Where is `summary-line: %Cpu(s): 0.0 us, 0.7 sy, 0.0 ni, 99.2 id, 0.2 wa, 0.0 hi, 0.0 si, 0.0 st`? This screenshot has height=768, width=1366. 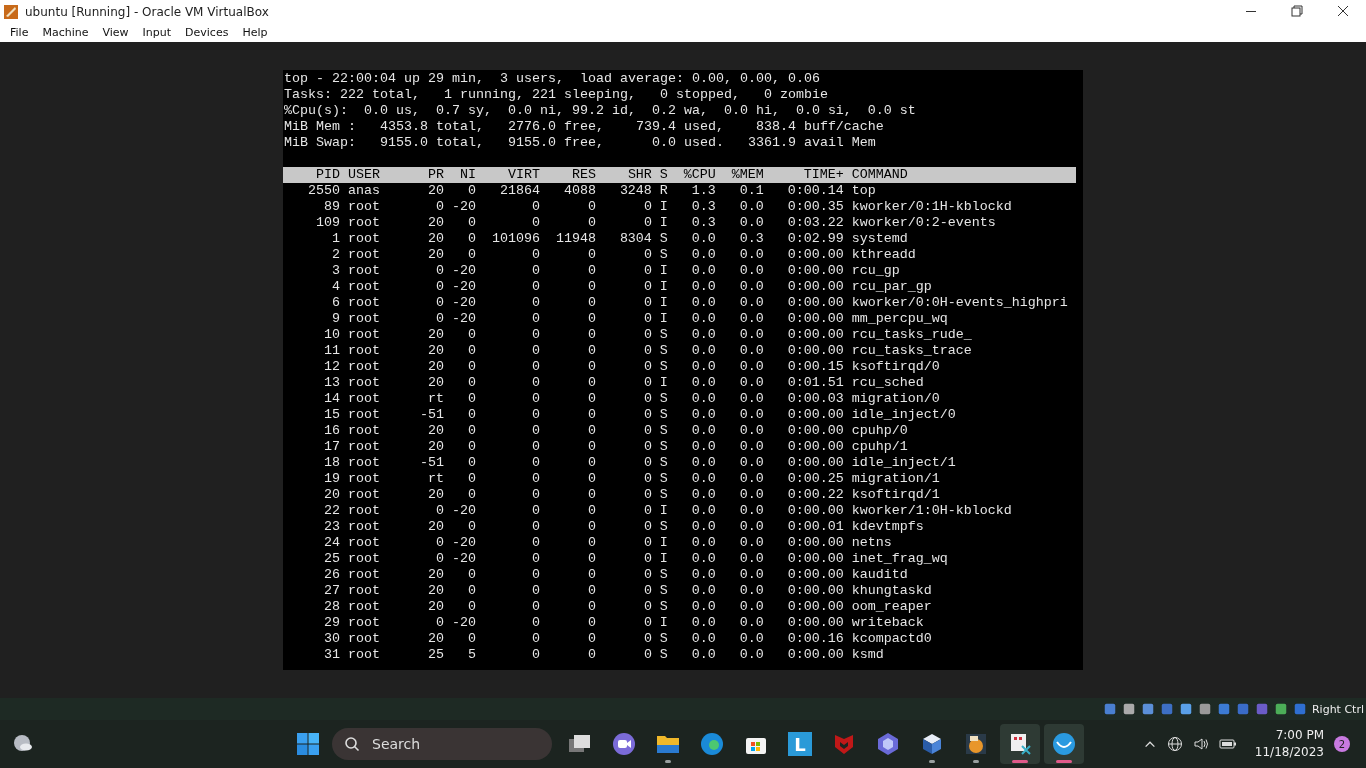 summary-line: %Cpu(s): 0.0 us, 0.7 sy, 0.0 ni, 99.2 id, 0.2 wa, 0.0 hi, 0.0 si, 0.0 st is located at coordinates (600, 110).